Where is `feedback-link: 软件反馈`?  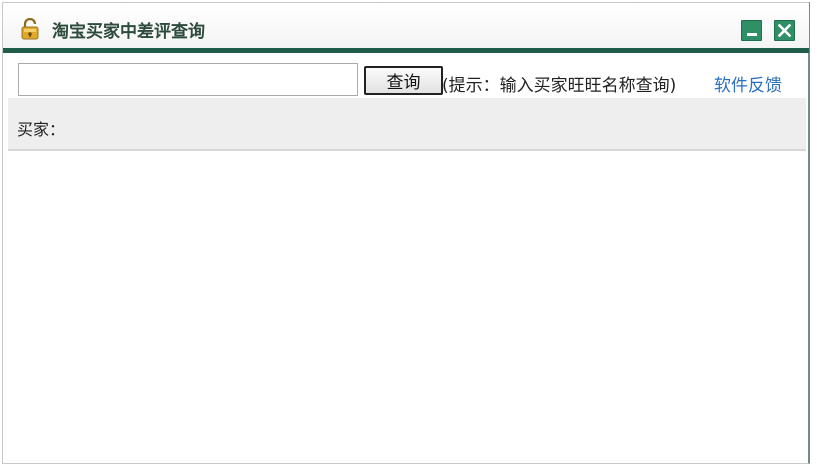
feedback-link: 软件反馈 is located at coordinates (748, 83).